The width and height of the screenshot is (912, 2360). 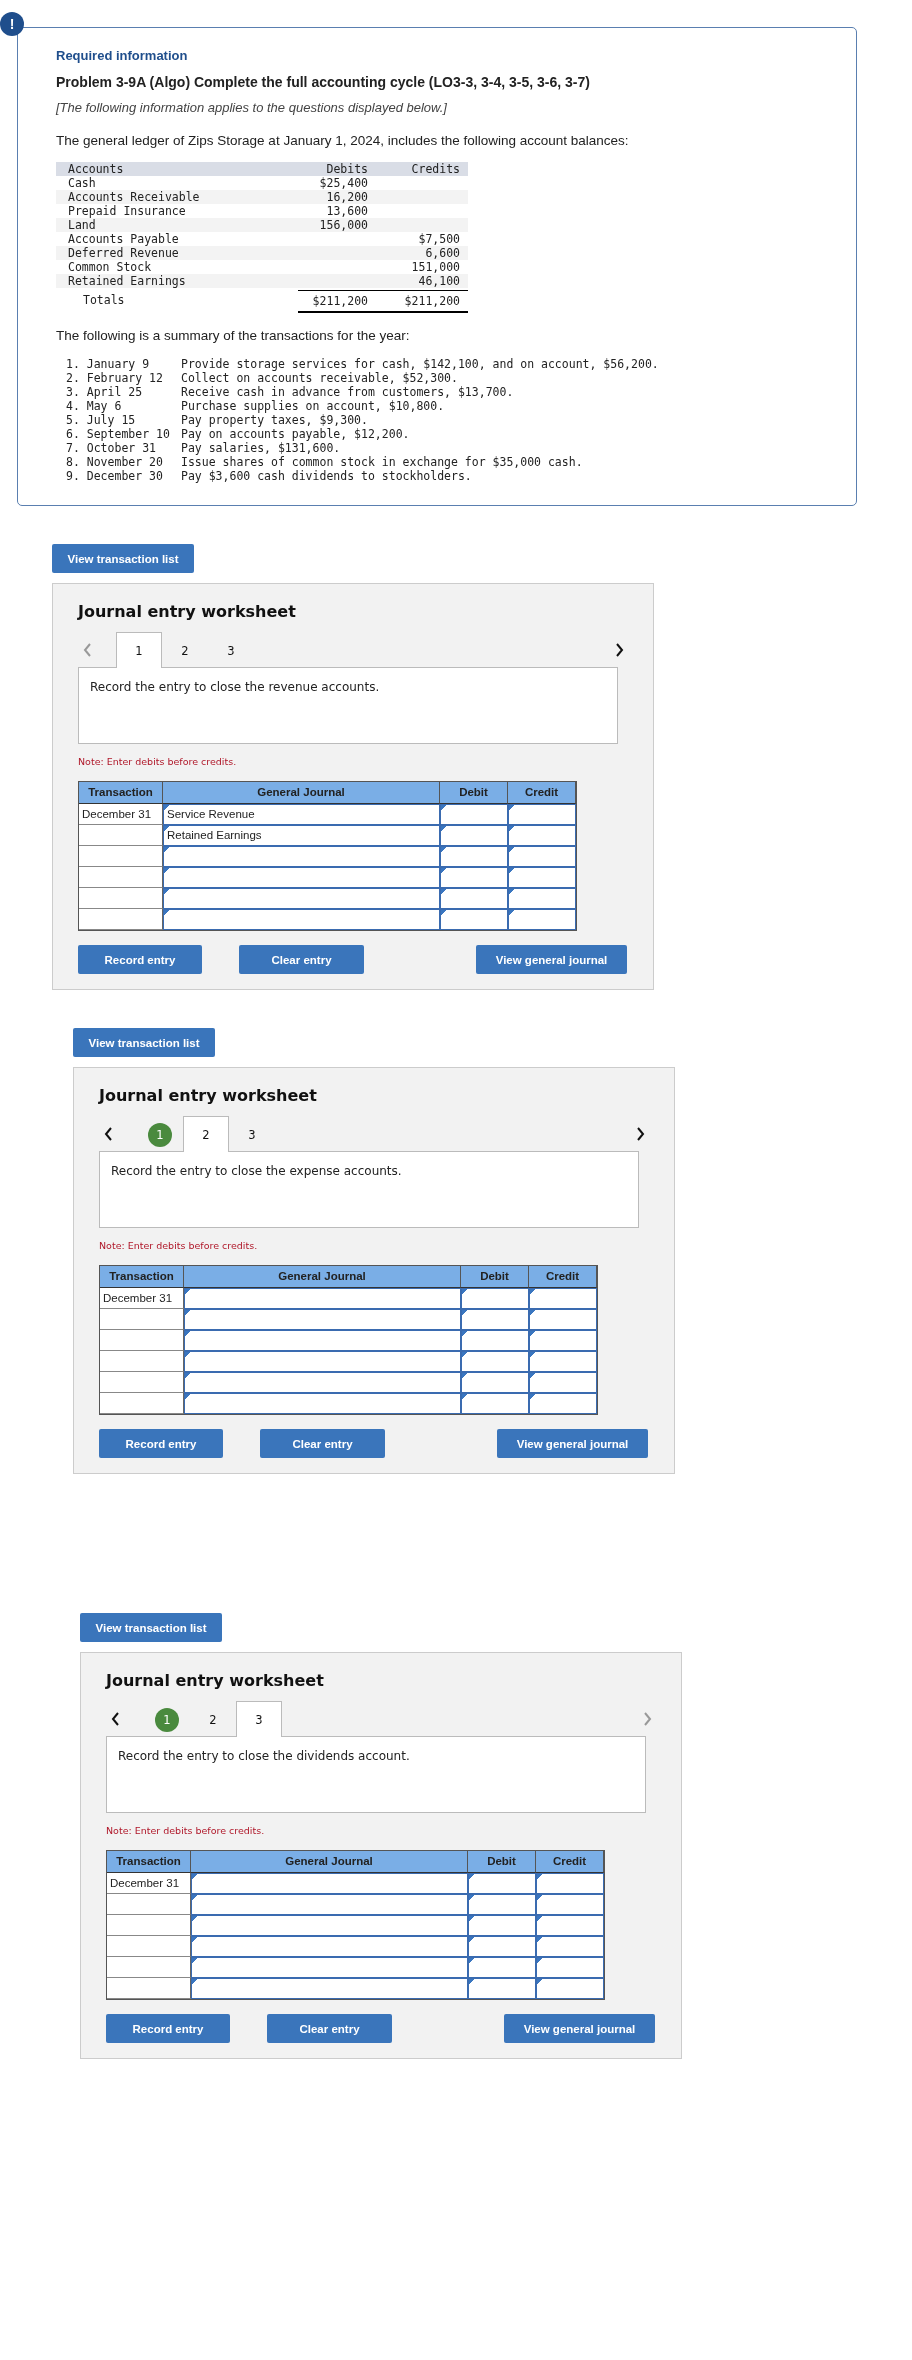 What do you see at coordinates (301, 814) in the screenshot?
I see `account-field: Service Revenue` at bounding box center [301, 814].